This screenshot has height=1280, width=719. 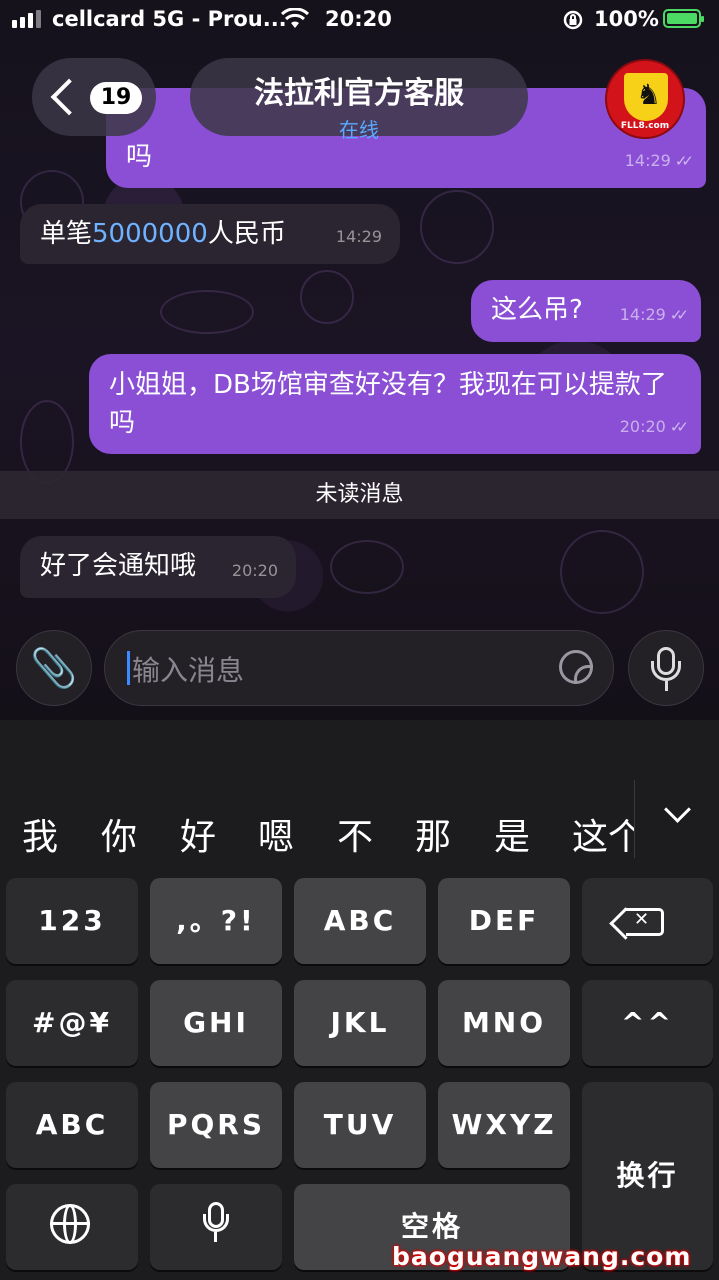 I want to click on key-emoticon: ^^, so click(x=647, y=1023).